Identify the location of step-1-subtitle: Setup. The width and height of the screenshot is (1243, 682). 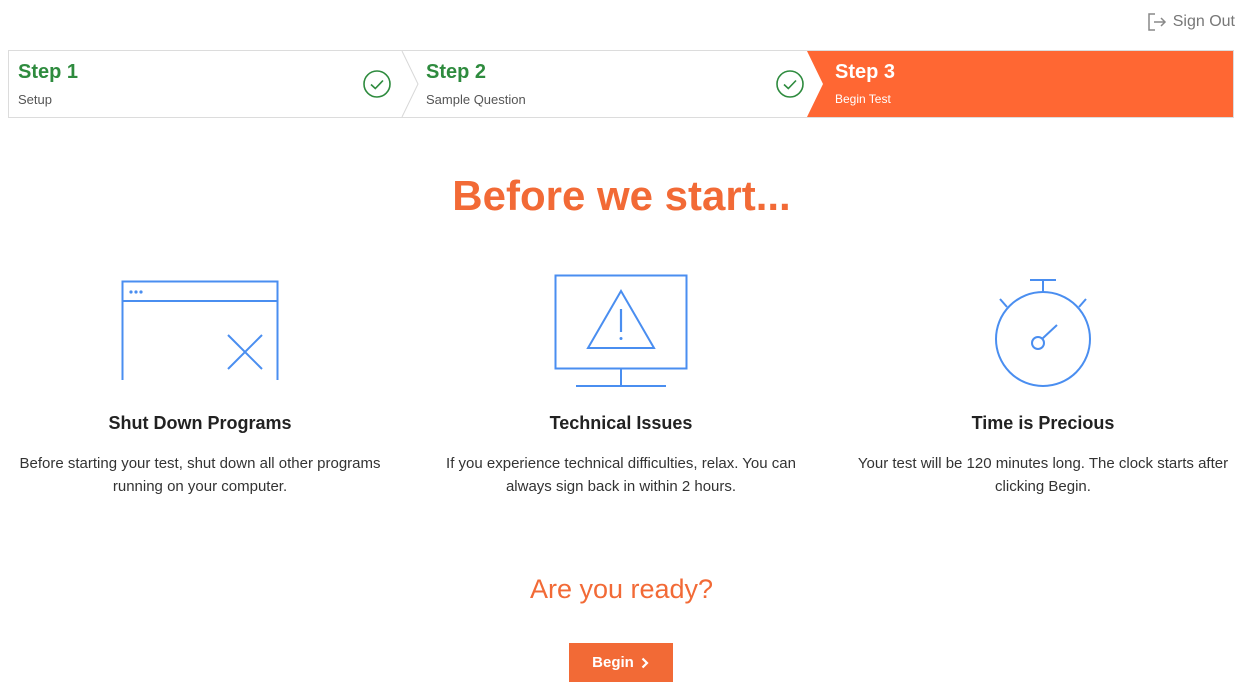
(35, 99).